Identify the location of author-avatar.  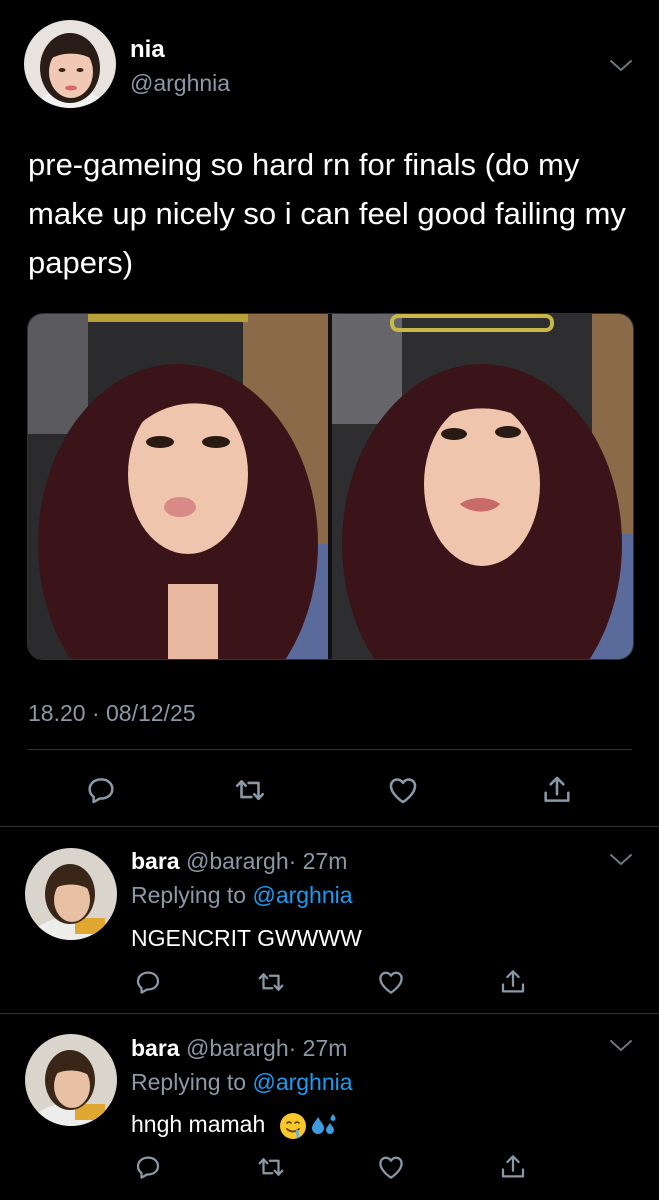
(70, 64).